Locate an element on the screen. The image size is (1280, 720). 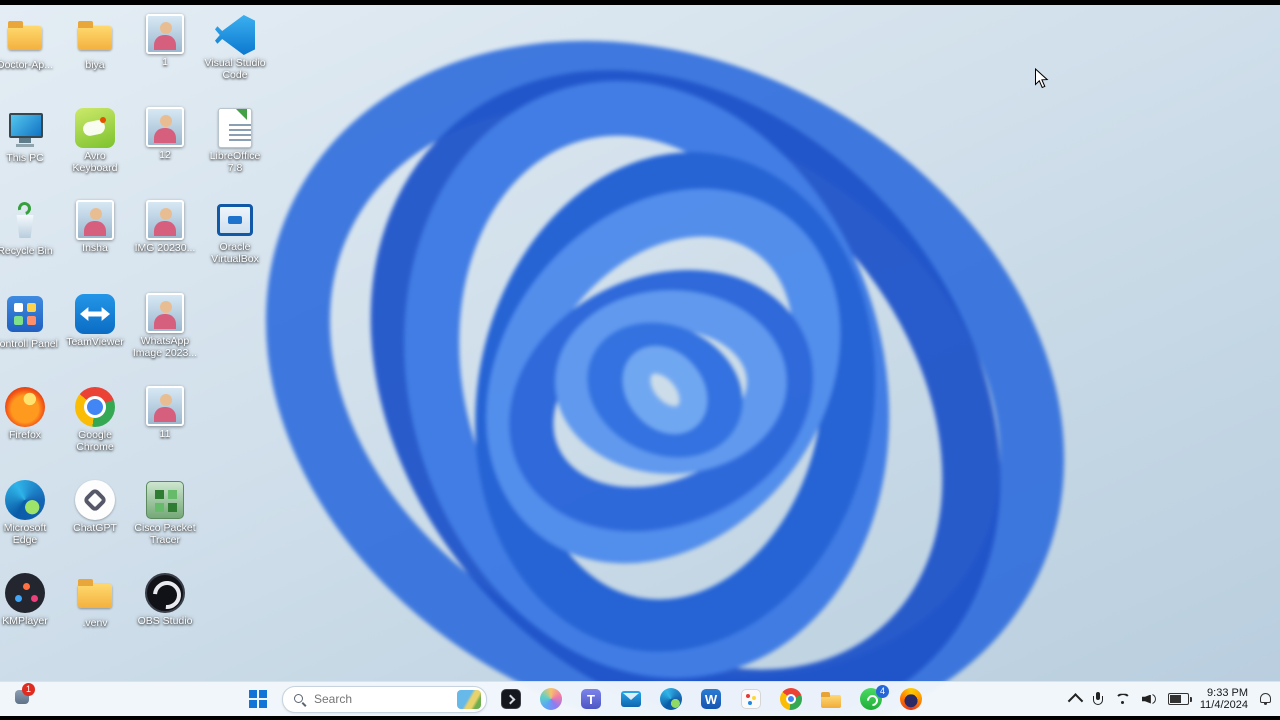
search-box is located at coordinates (384, 699).